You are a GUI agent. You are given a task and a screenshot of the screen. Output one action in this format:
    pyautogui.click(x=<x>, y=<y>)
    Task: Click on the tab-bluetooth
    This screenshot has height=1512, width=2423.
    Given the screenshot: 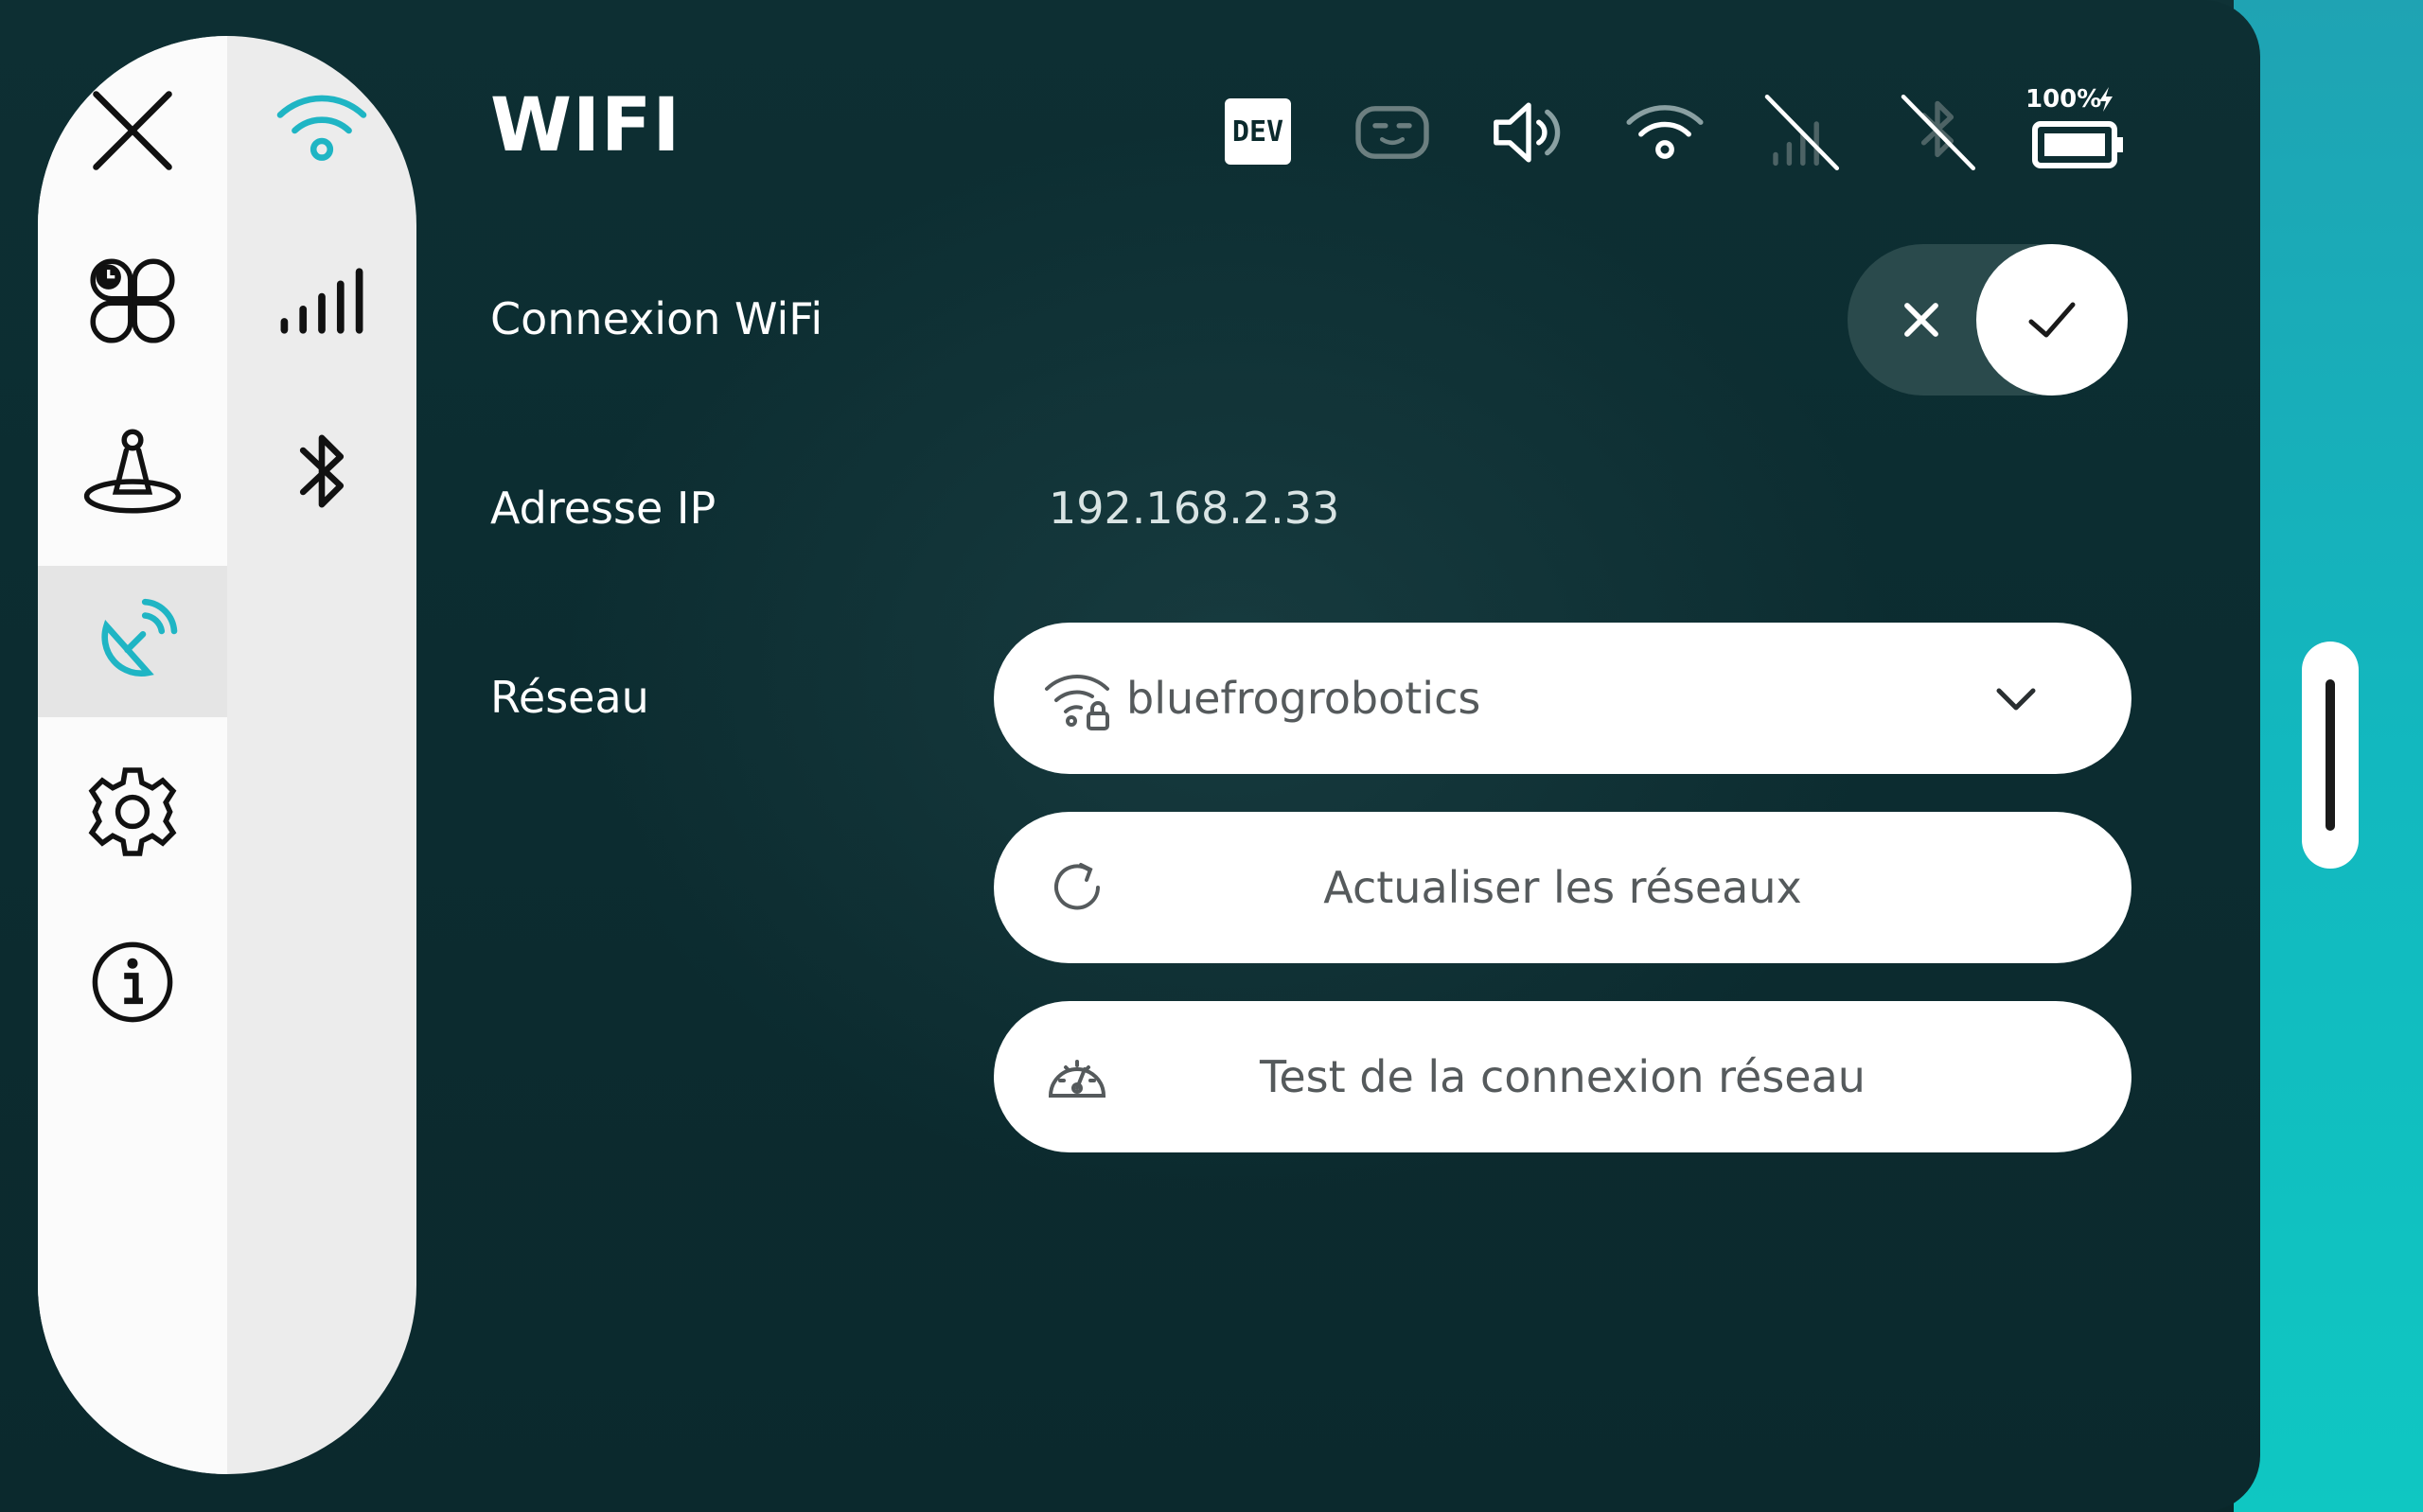 What is the action you would take?
    pyautogui.click(x=322, y=471)
    